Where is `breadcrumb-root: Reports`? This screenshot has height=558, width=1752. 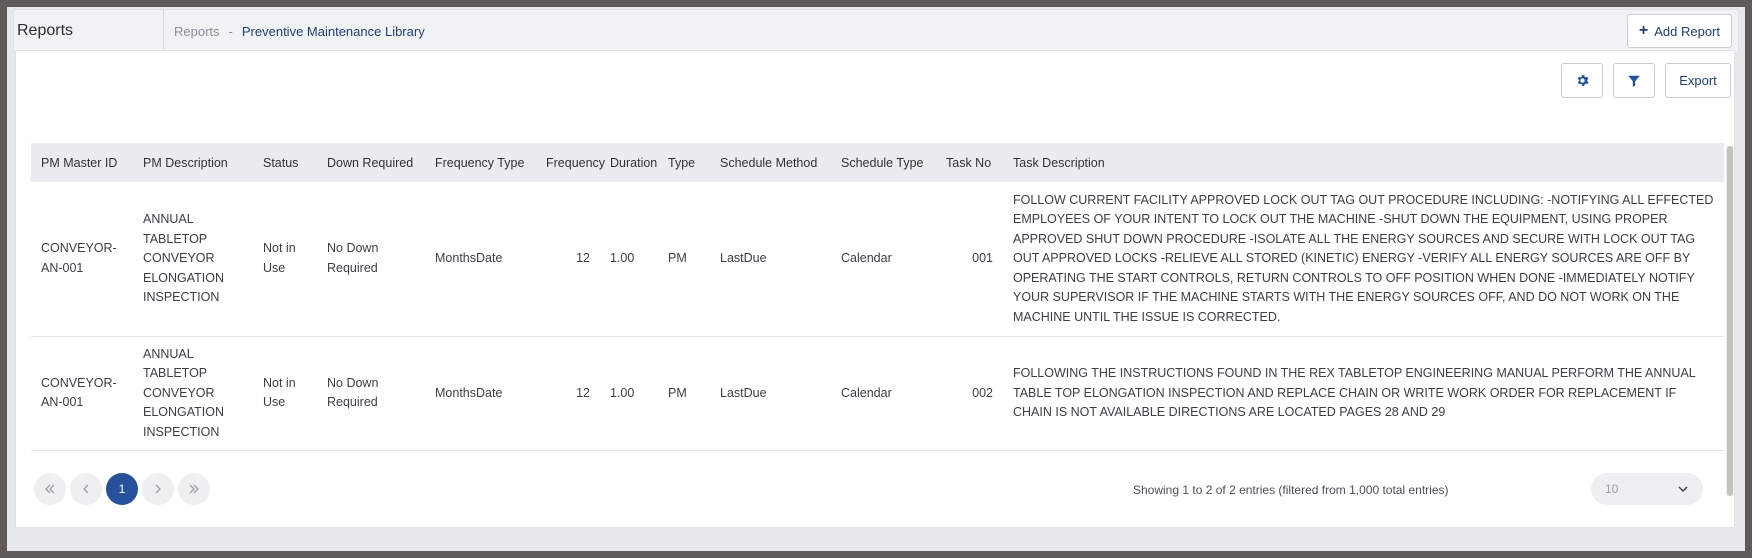
breadcrumb-root: Reports is located at coordinates (197, 31).